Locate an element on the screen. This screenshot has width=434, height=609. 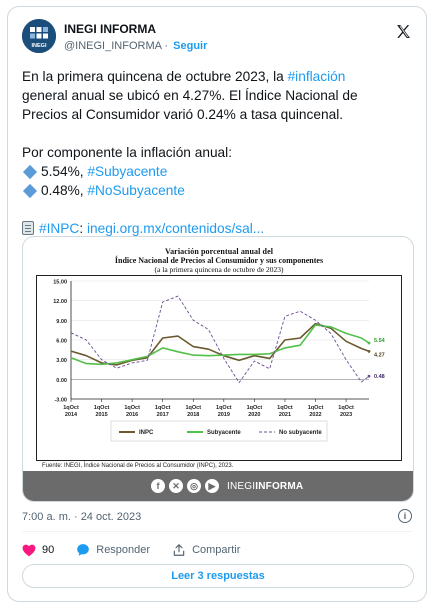
follow-button: Seguir is located at coordinates (190, 46).